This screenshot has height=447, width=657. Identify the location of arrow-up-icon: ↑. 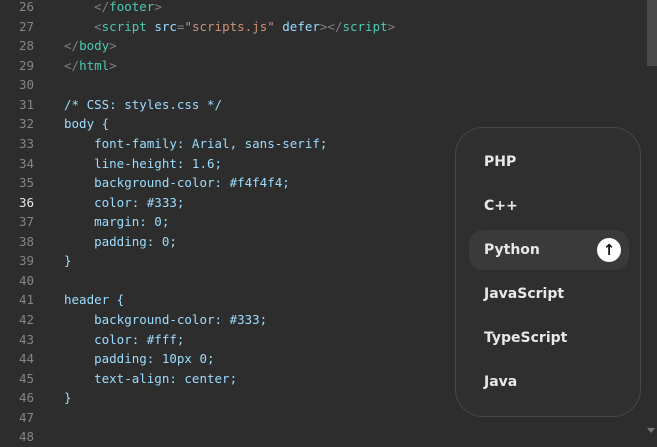
(609, 250).